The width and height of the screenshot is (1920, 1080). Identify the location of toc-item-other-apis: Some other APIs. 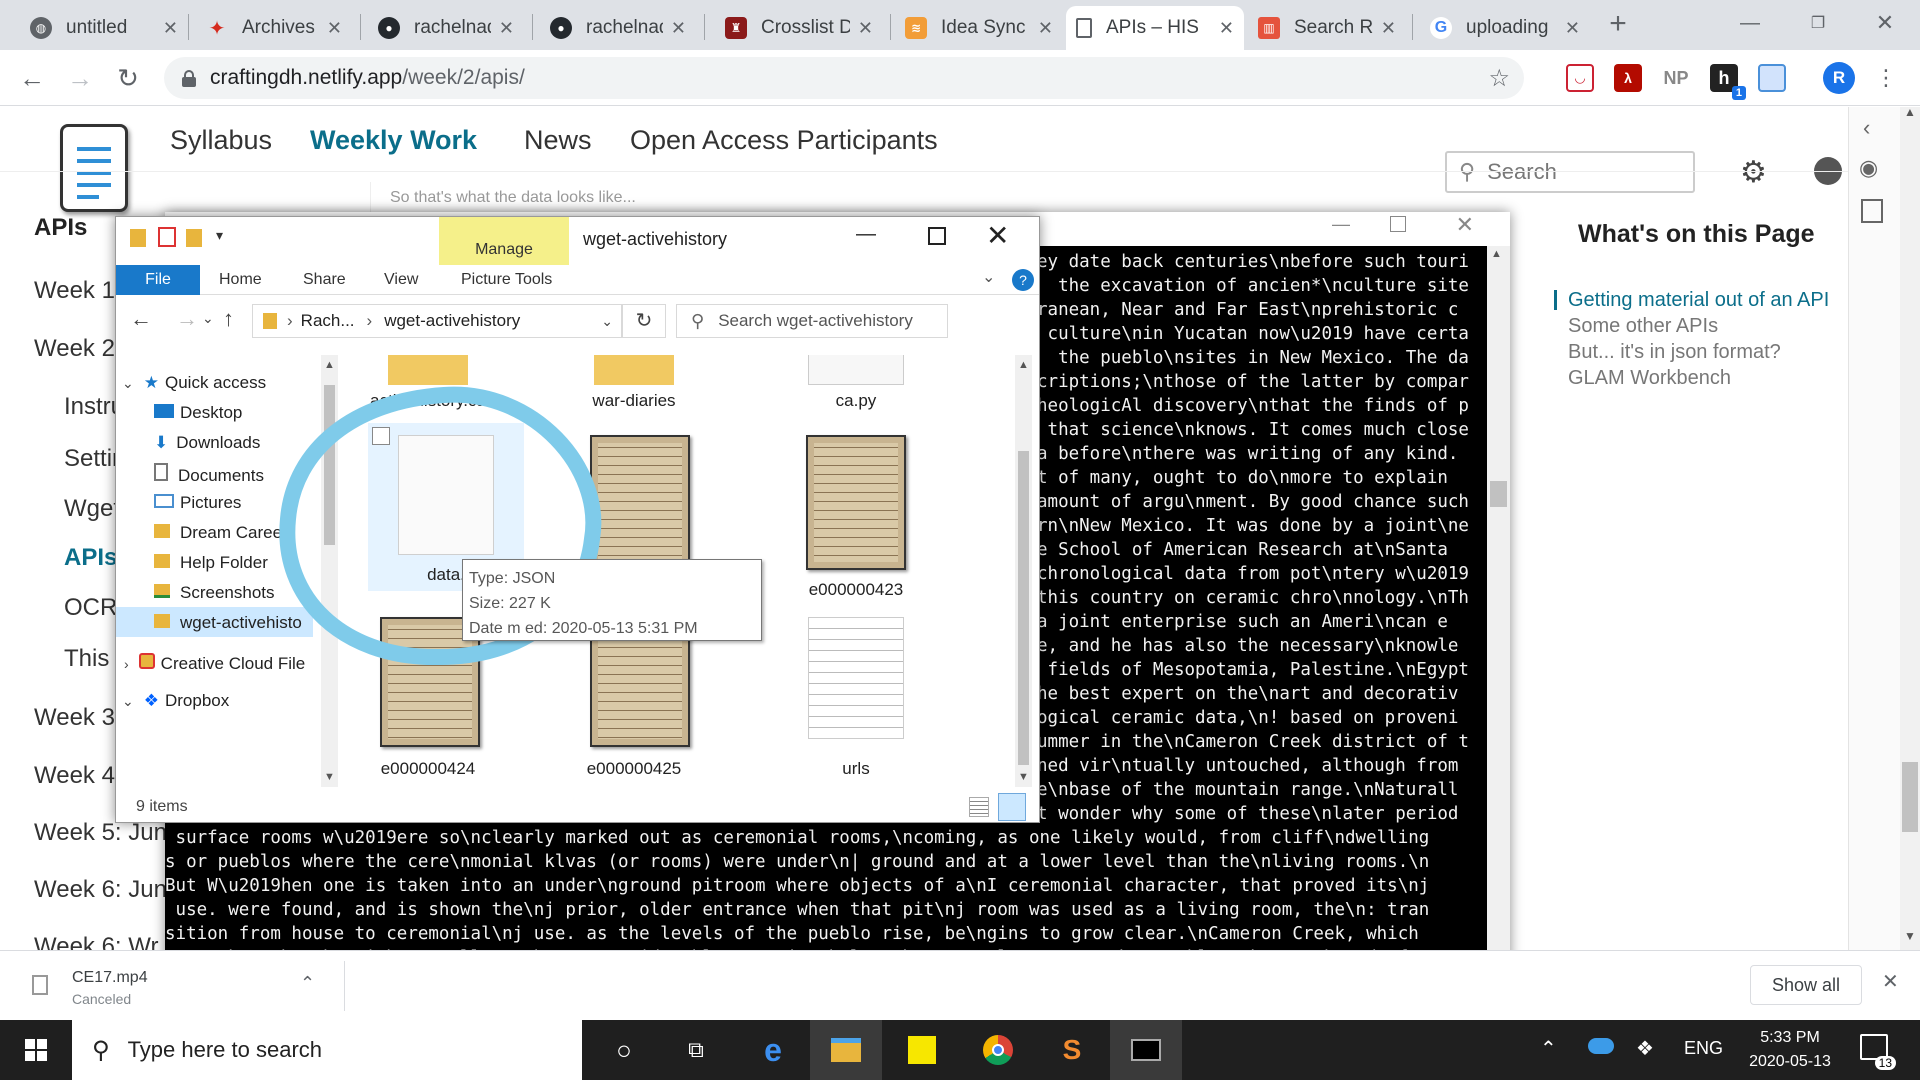
(1643, 326).